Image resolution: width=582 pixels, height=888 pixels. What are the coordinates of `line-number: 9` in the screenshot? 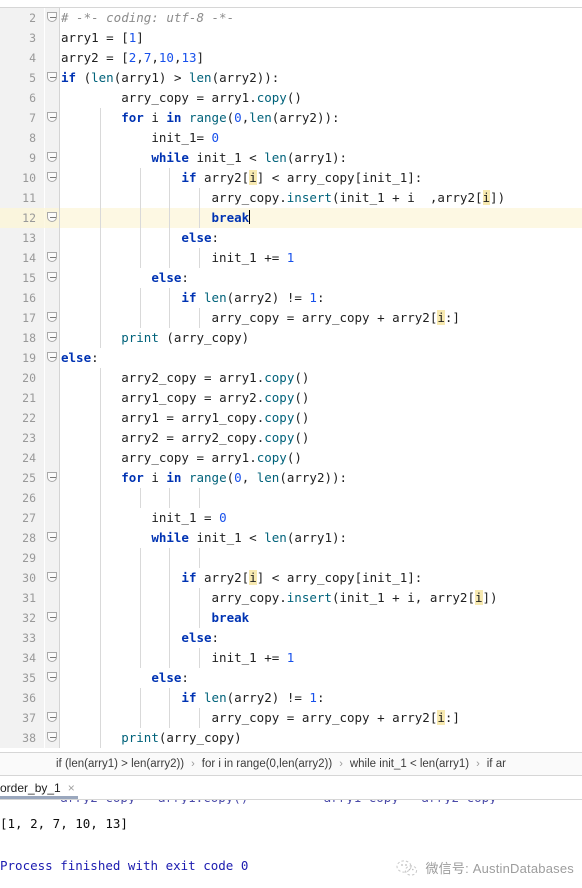 It's located at (18, 158).